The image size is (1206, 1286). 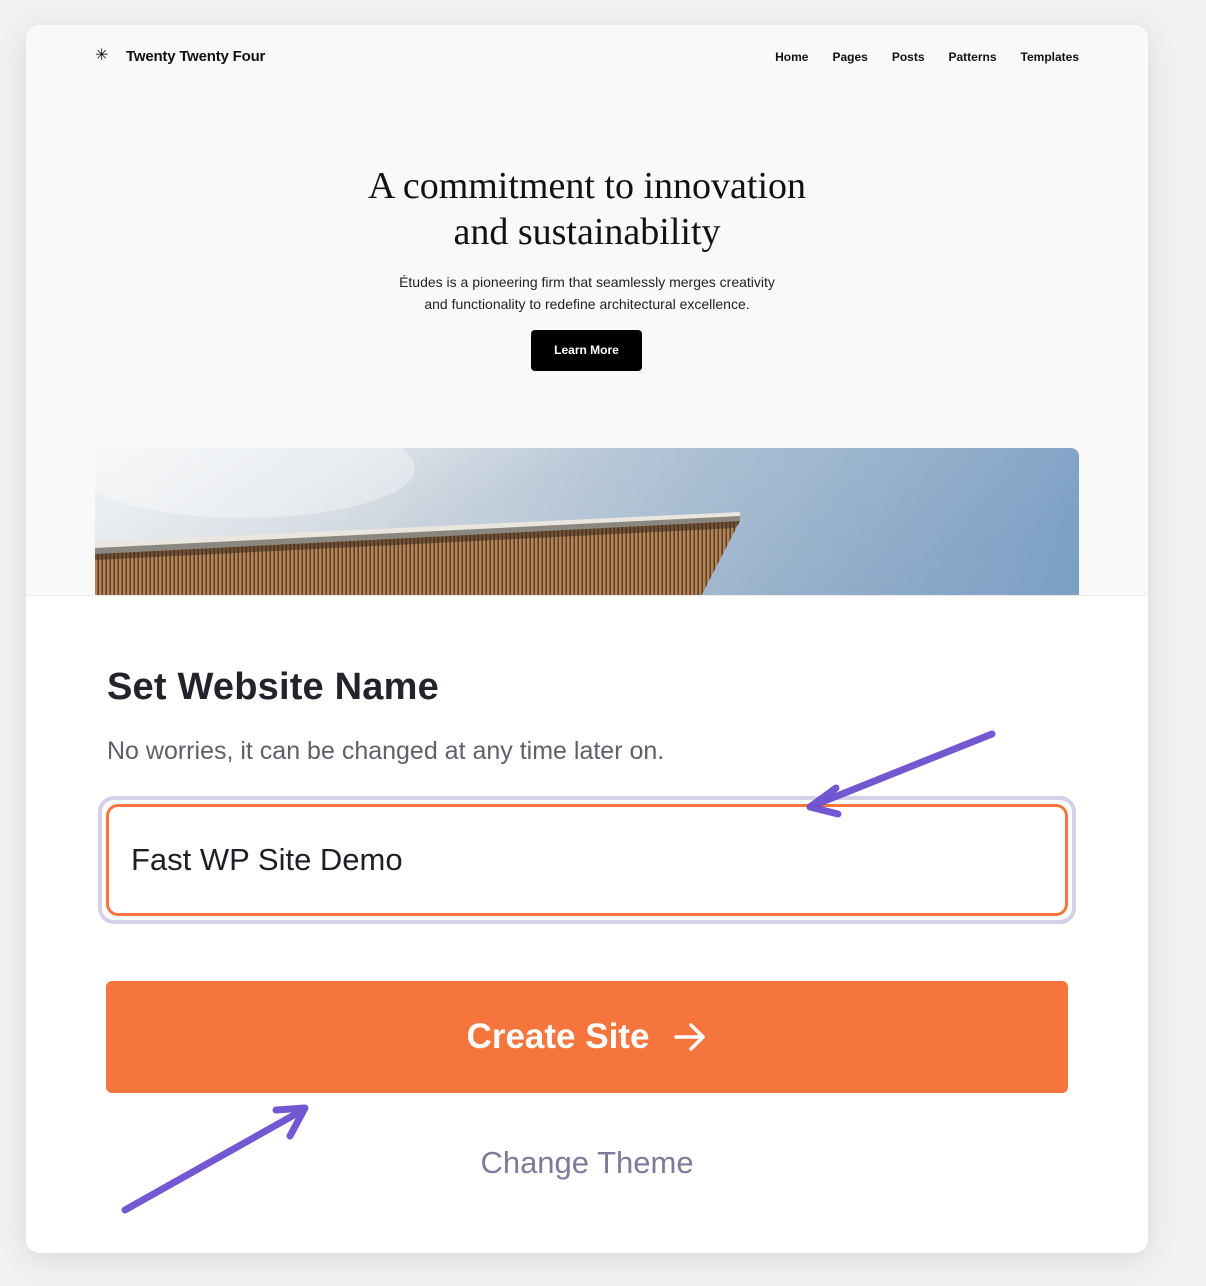 I want to click on arrow-right-icon, so click(x=690, y=1037).